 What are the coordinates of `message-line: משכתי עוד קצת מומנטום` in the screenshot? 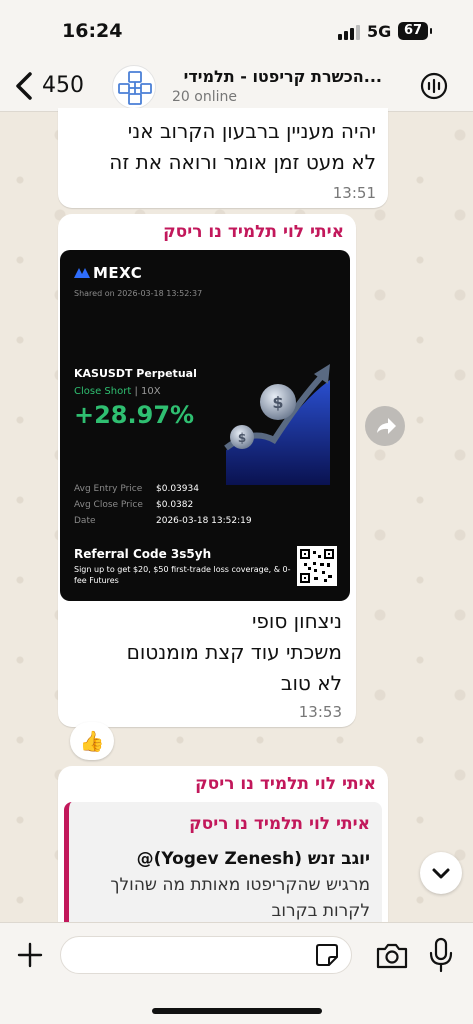 It's located at (234, 652).